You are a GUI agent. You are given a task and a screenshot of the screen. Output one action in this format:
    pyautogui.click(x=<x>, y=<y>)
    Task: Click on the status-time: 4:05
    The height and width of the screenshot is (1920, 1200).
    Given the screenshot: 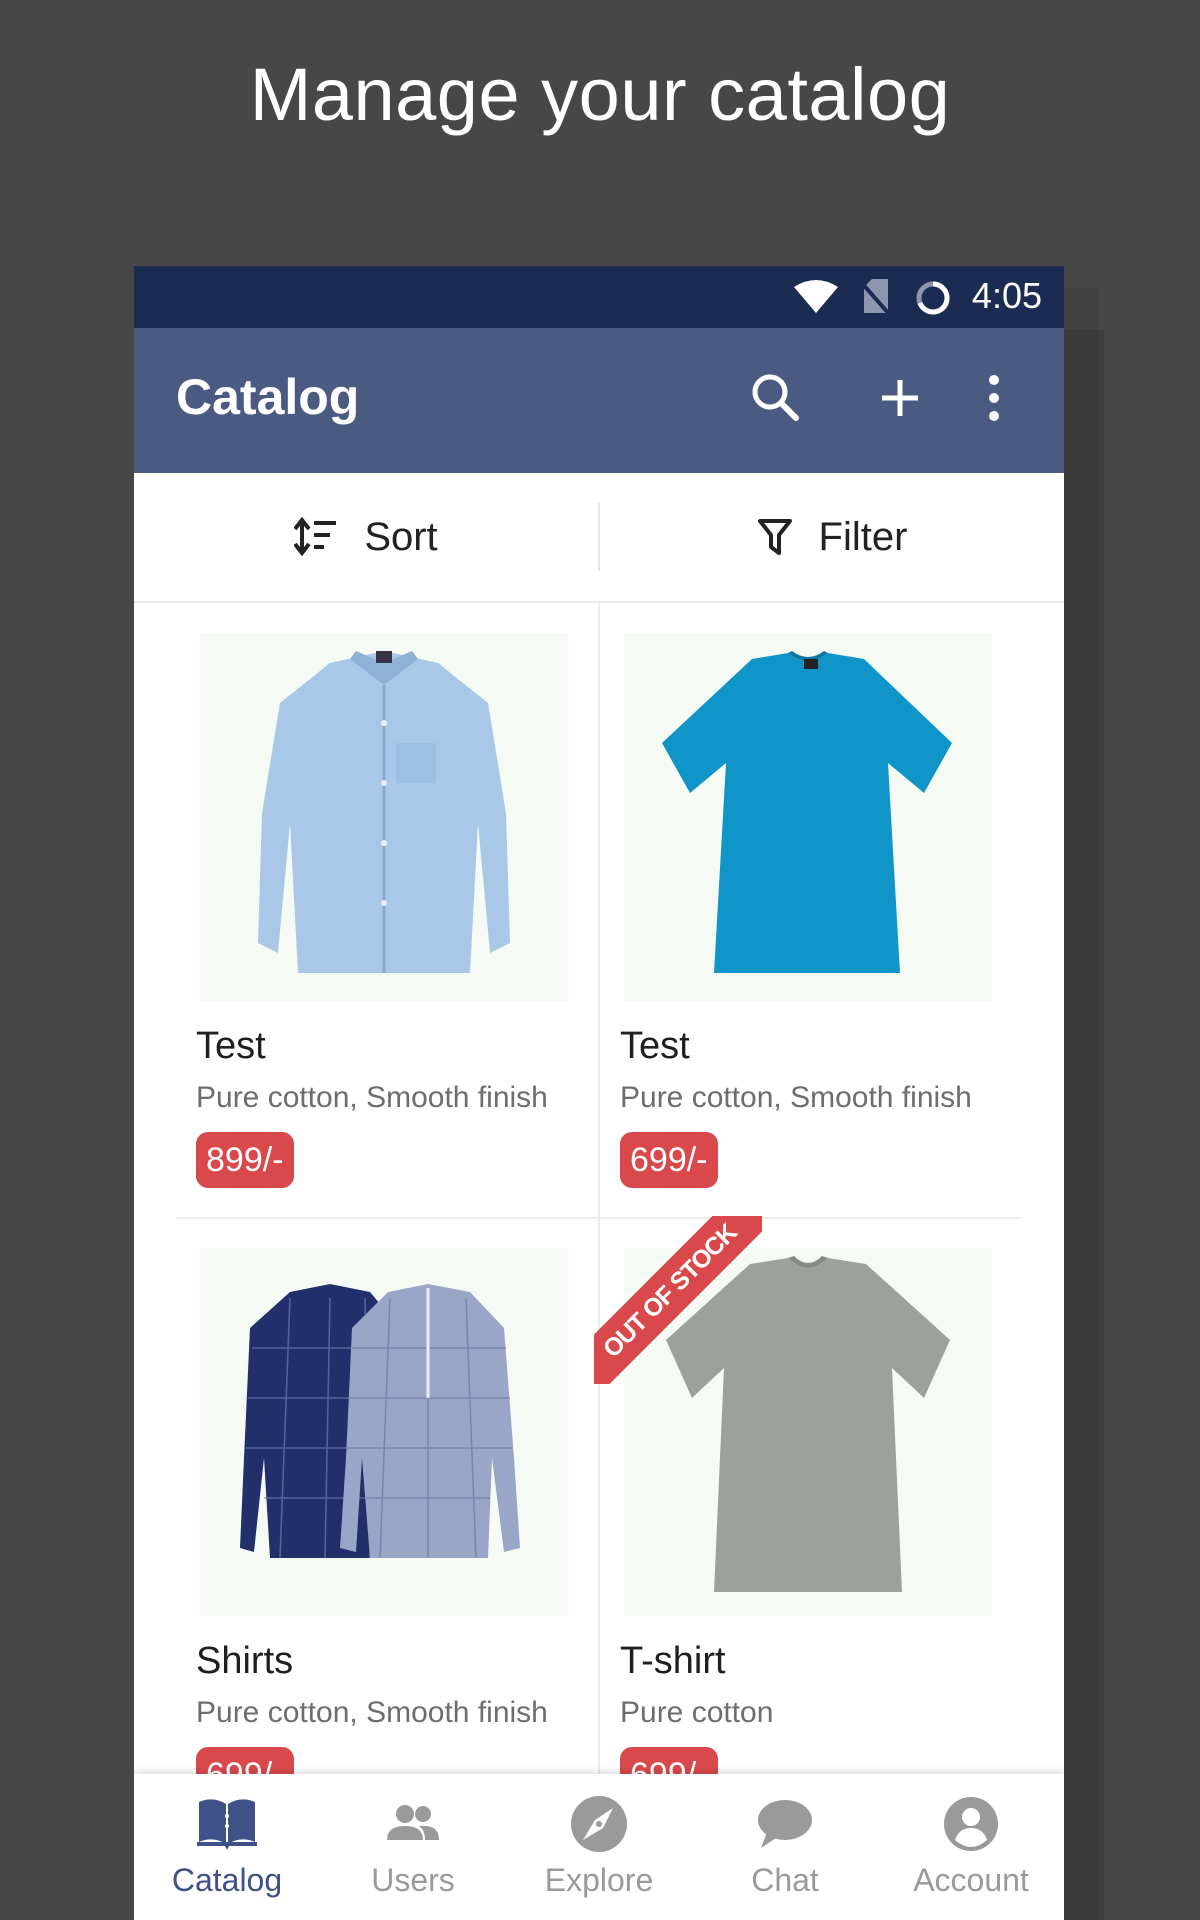 What is the action you would take?
    pyautogui.click(x=1006, y=295)
    